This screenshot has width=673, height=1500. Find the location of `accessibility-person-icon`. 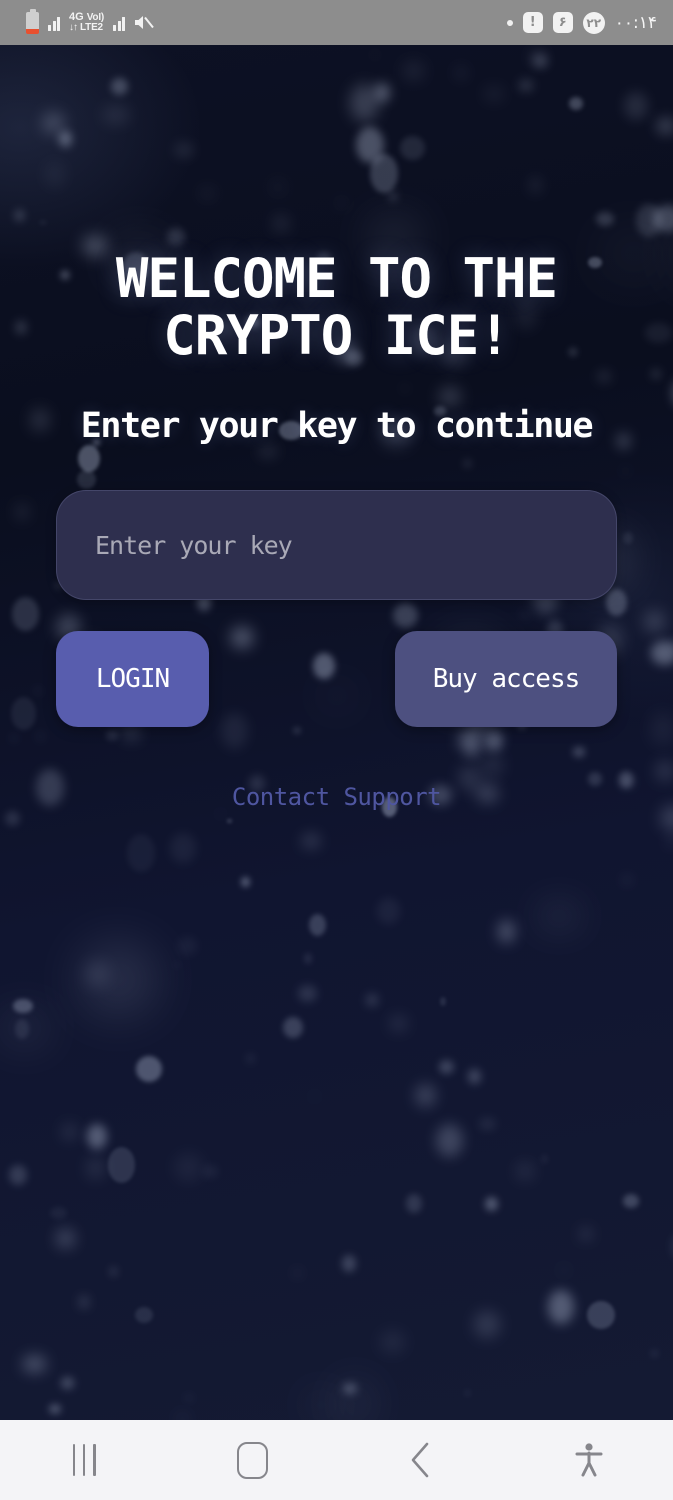

accessibility-person-icon is located at coordinates (589, 1460).